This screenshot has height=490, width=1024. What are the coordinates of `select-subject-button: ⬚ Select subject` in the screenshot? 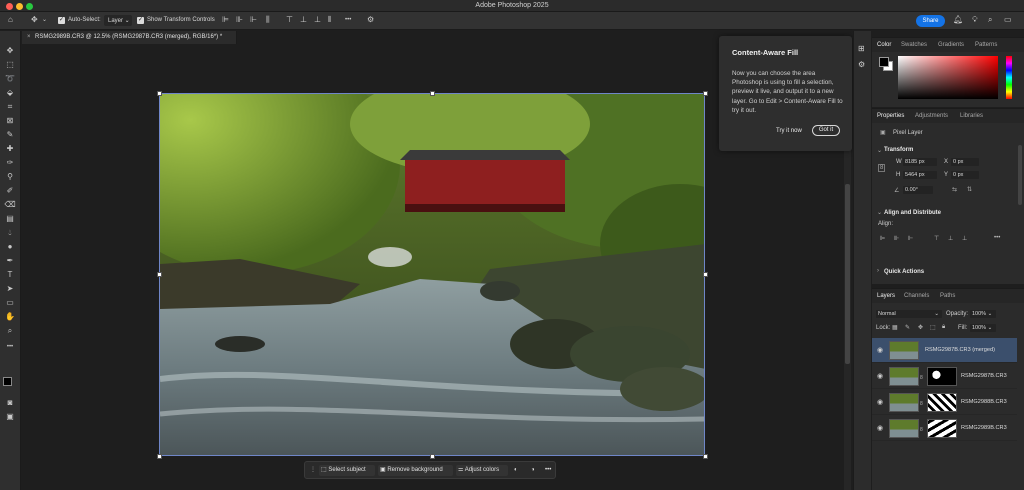 It's located at (347, 470).